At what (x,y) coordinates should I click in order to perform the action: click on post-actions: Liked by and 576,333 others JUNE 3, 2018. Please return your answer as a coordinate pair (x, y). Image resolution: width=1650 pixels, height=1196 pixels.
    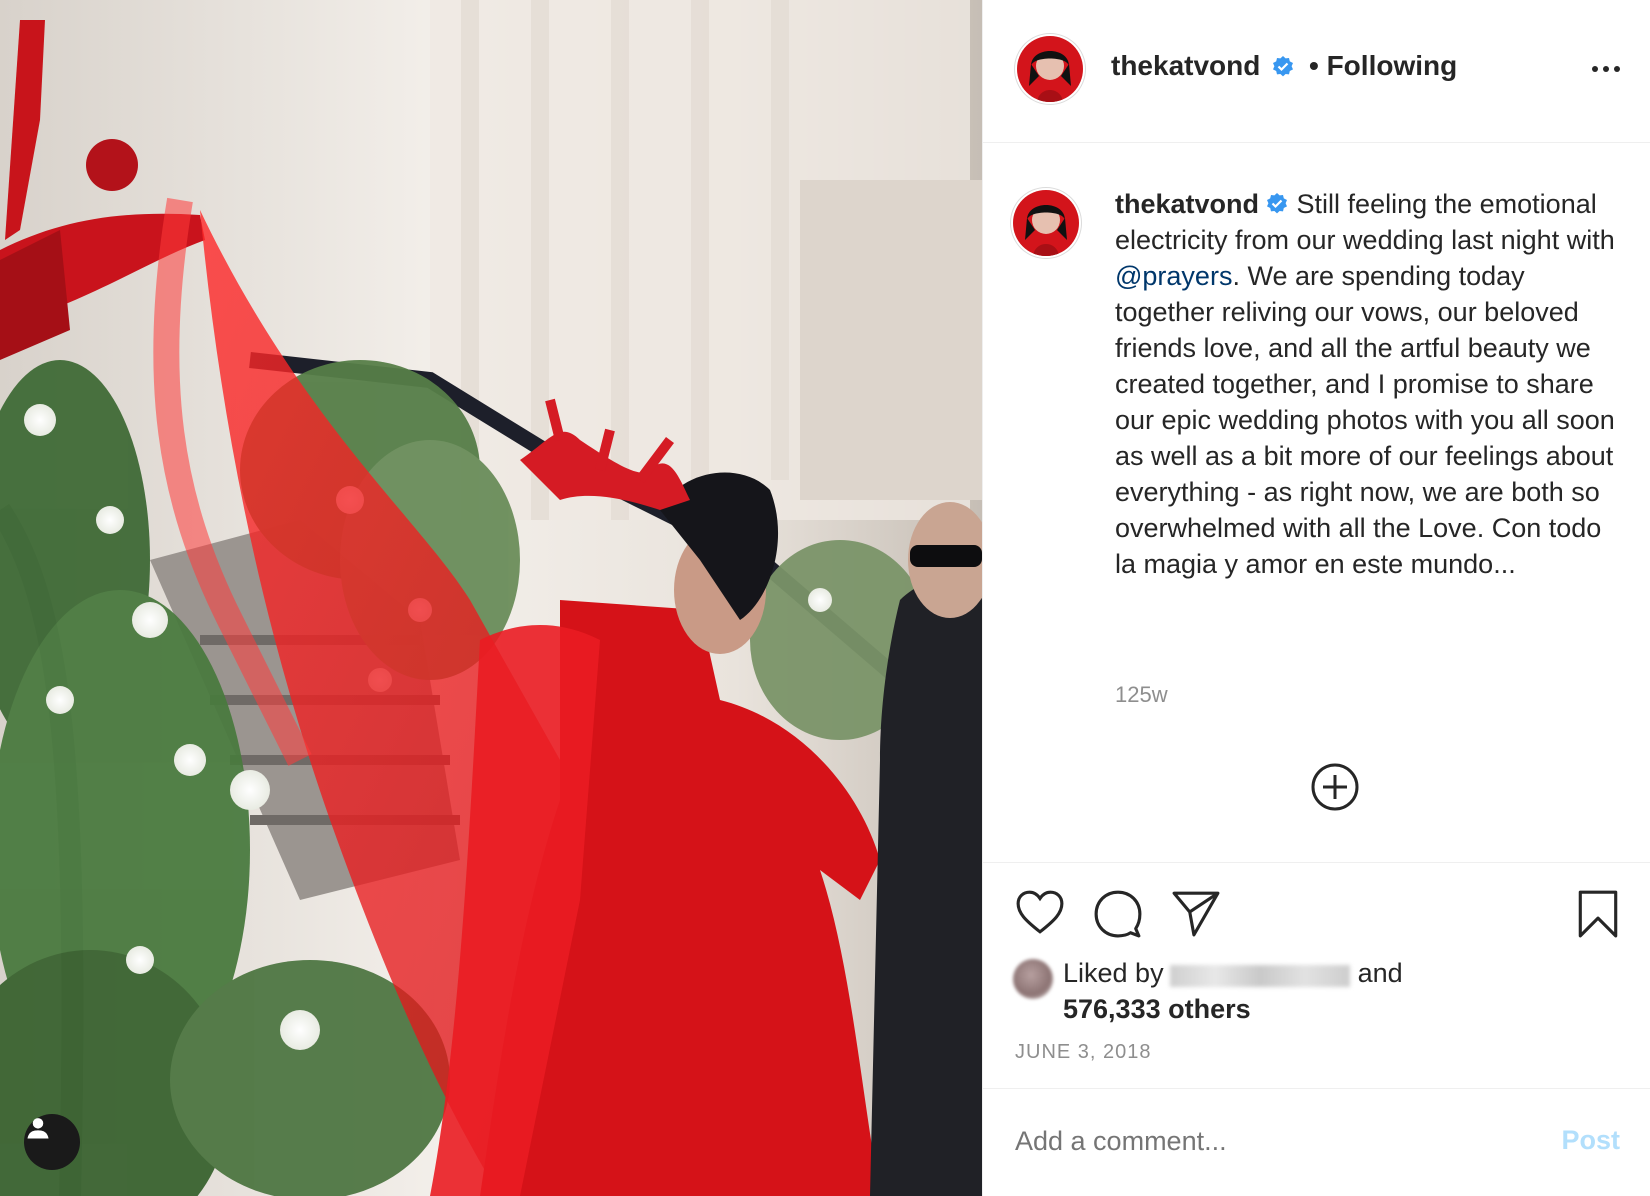
    Looking at the image, I should click on (1316, 975).